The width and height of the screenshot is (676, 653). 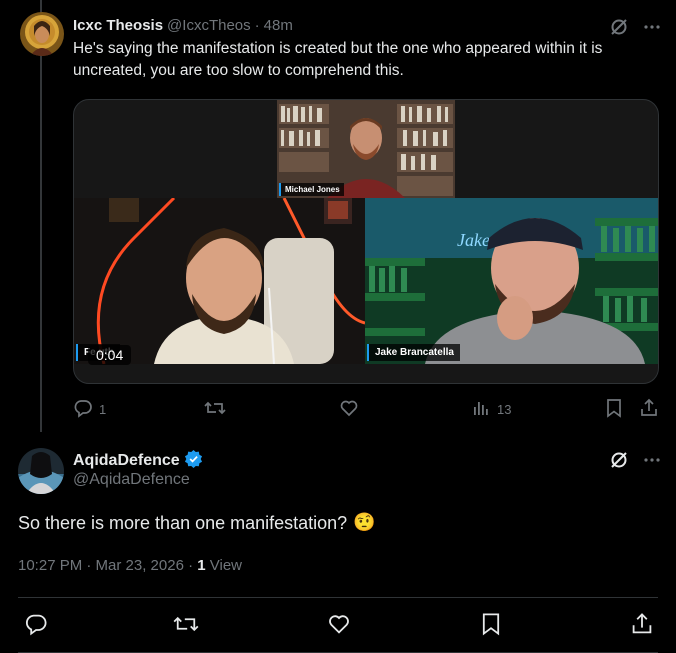 I want to click on verified-badge-icon, so click(x=193, y=461).